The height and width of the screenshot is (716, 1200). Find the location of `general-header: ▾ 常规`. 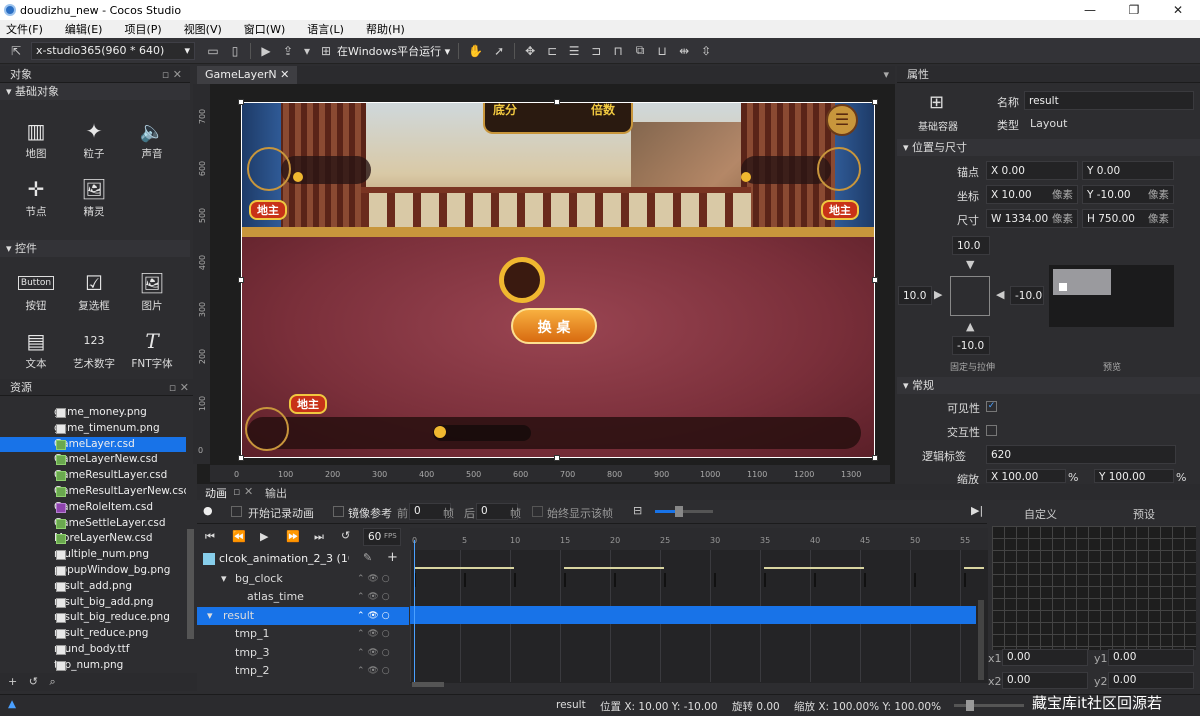

general-header: ▾ 常规 is located at coordinates (1048, 385).